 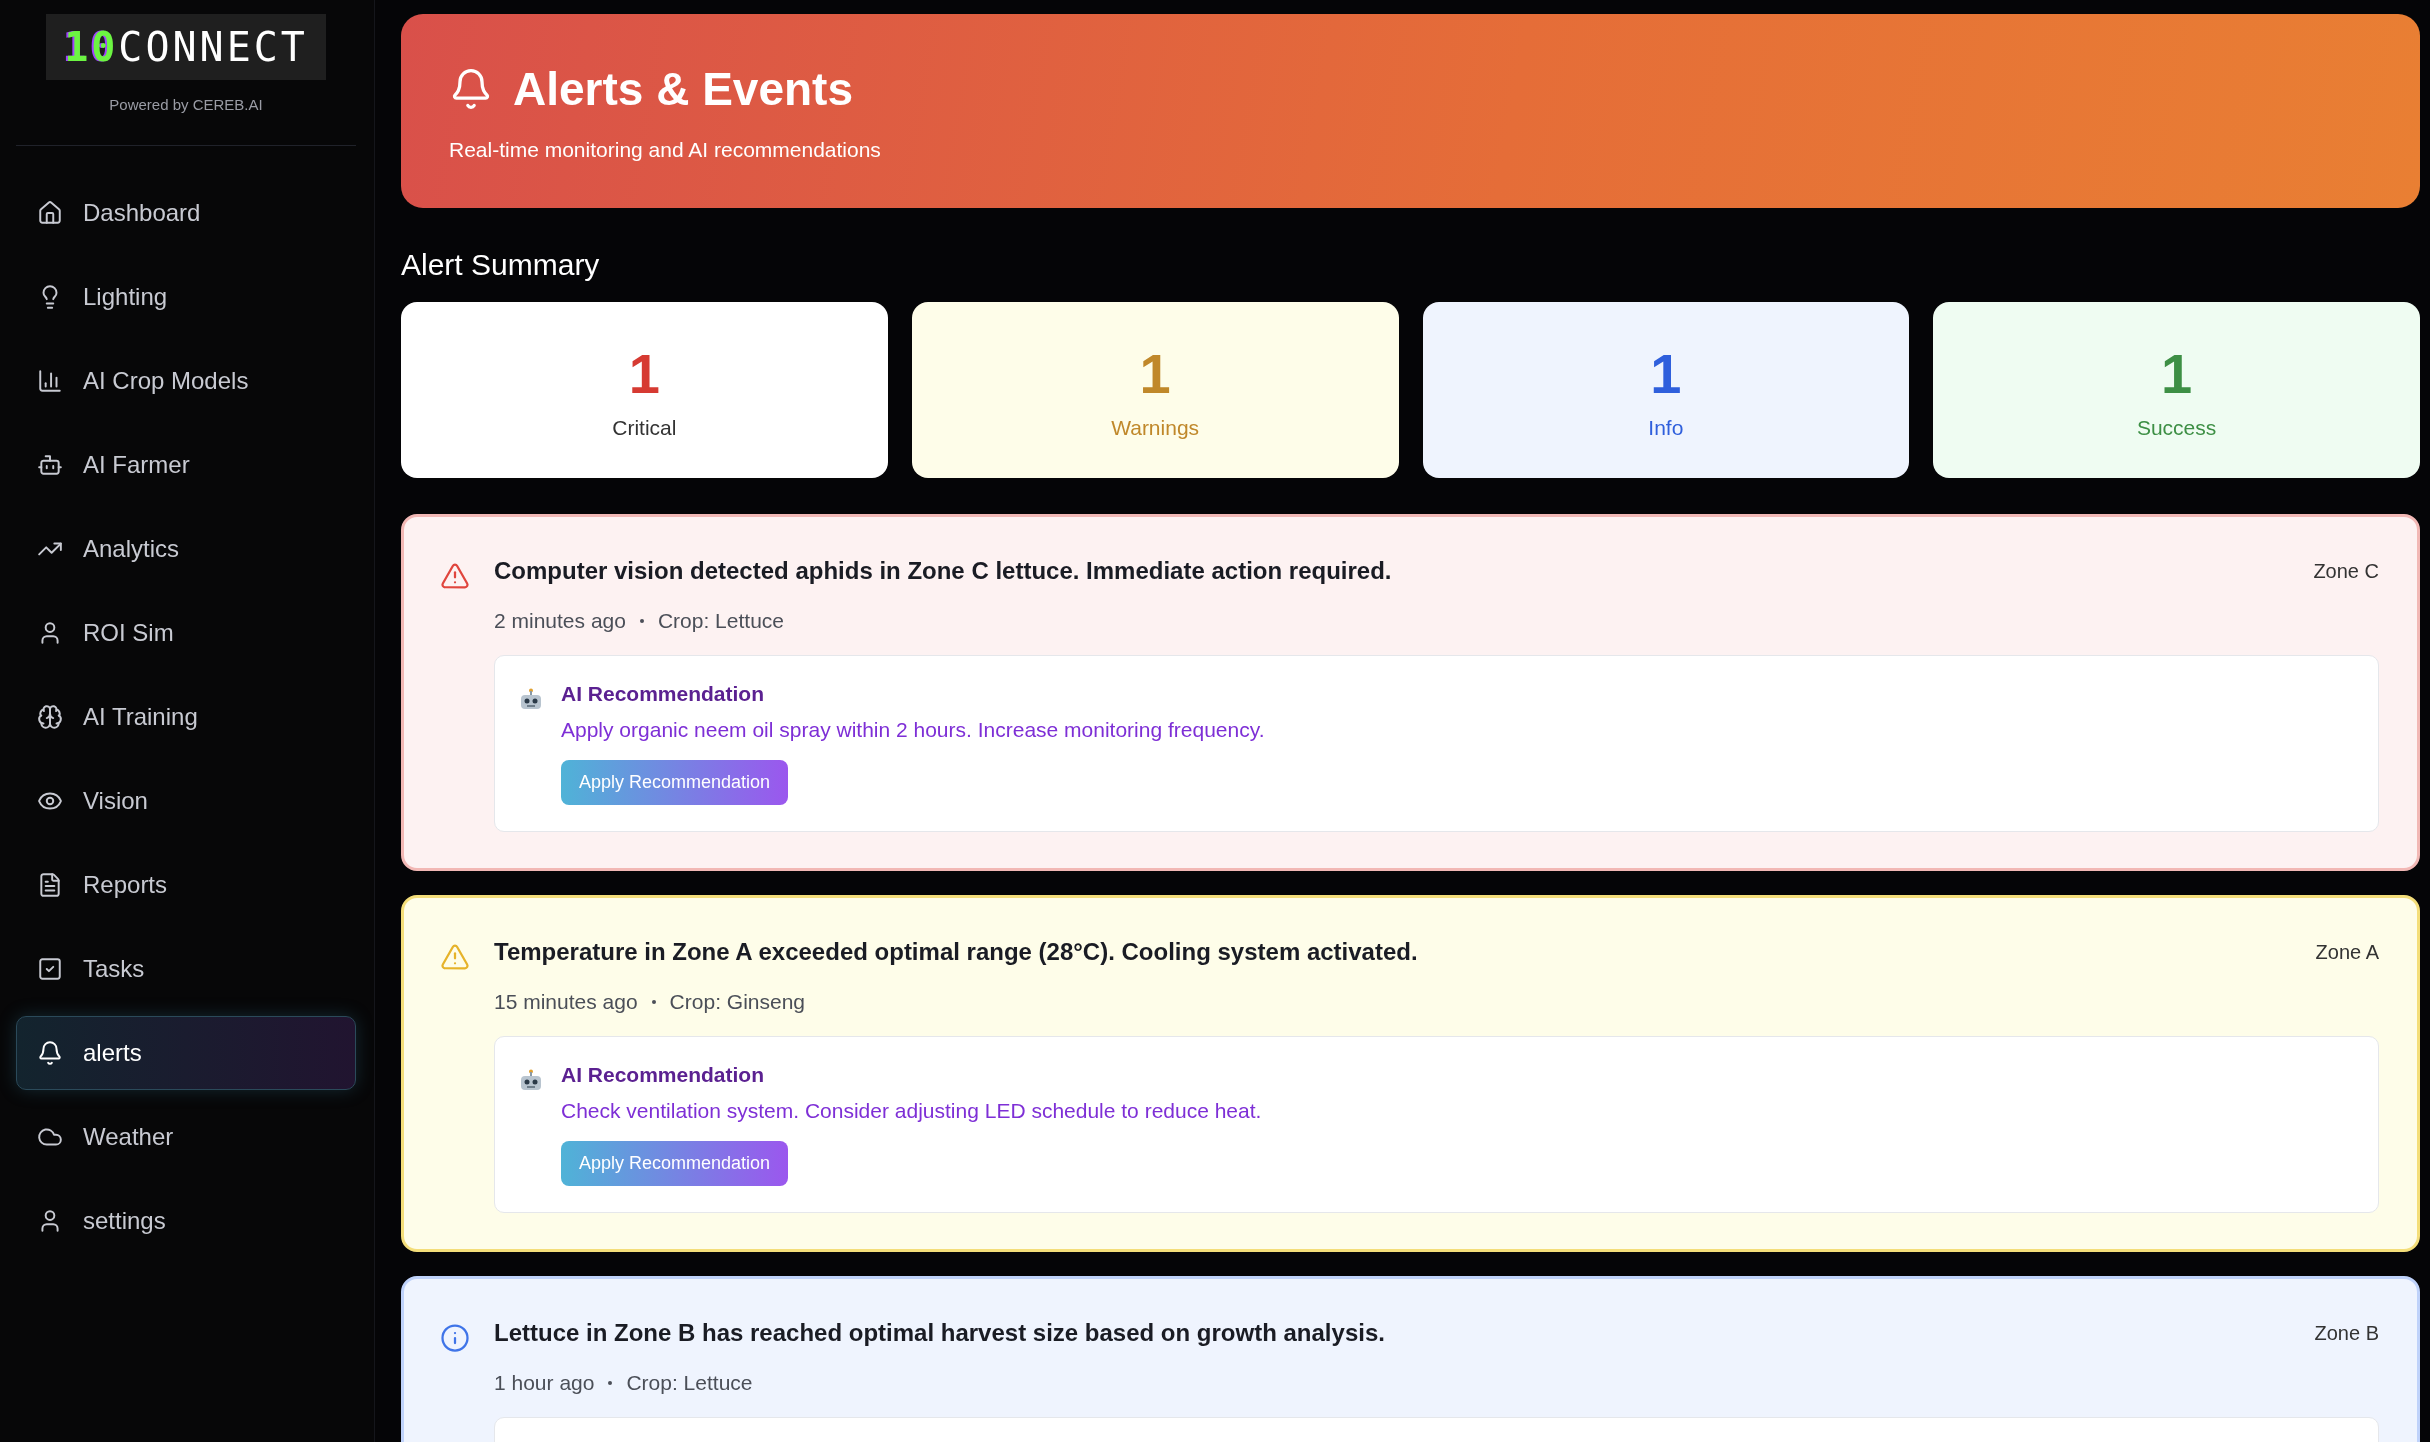 What do you see at coordinates (186, 1221) in the screenshot?
I see `nav-item: settings` at bounding box center [186, 1221].